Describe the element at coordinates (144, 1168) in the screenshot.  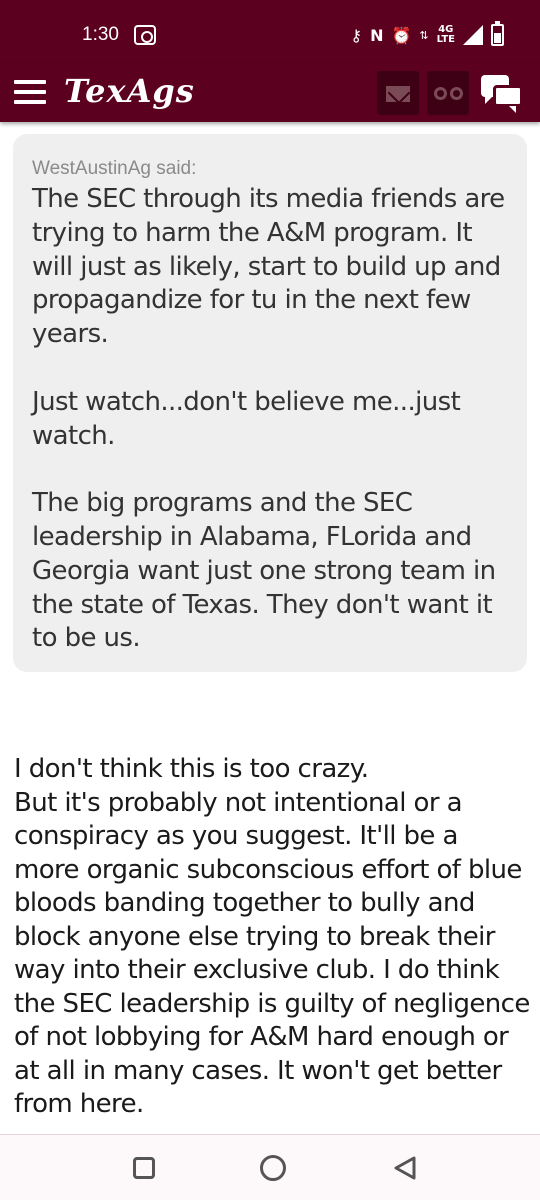
I see `recents-button` at that location.